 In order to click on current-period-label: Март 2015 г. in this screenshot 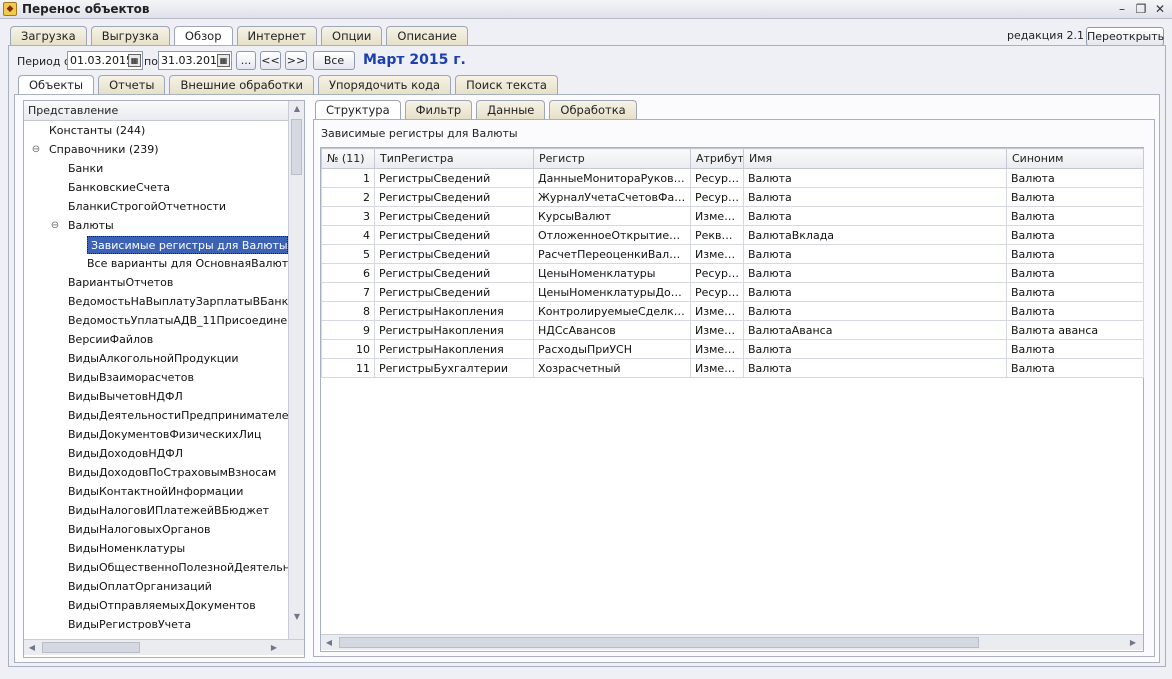, I will do `click(414, 60)`.